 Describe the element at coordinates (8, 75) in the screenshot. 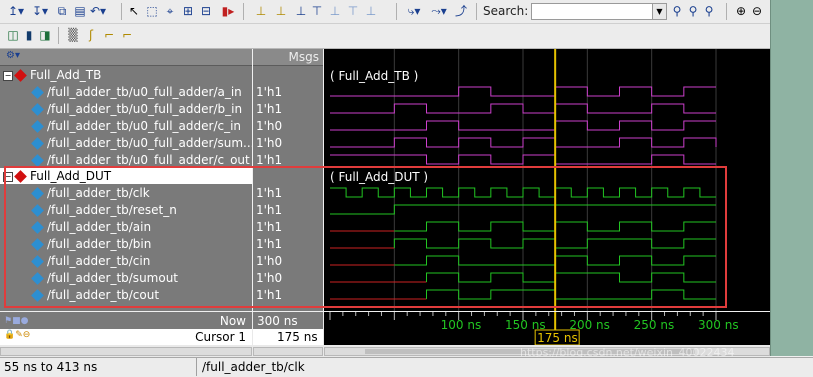

I see `collapse-icon: −` at that location.